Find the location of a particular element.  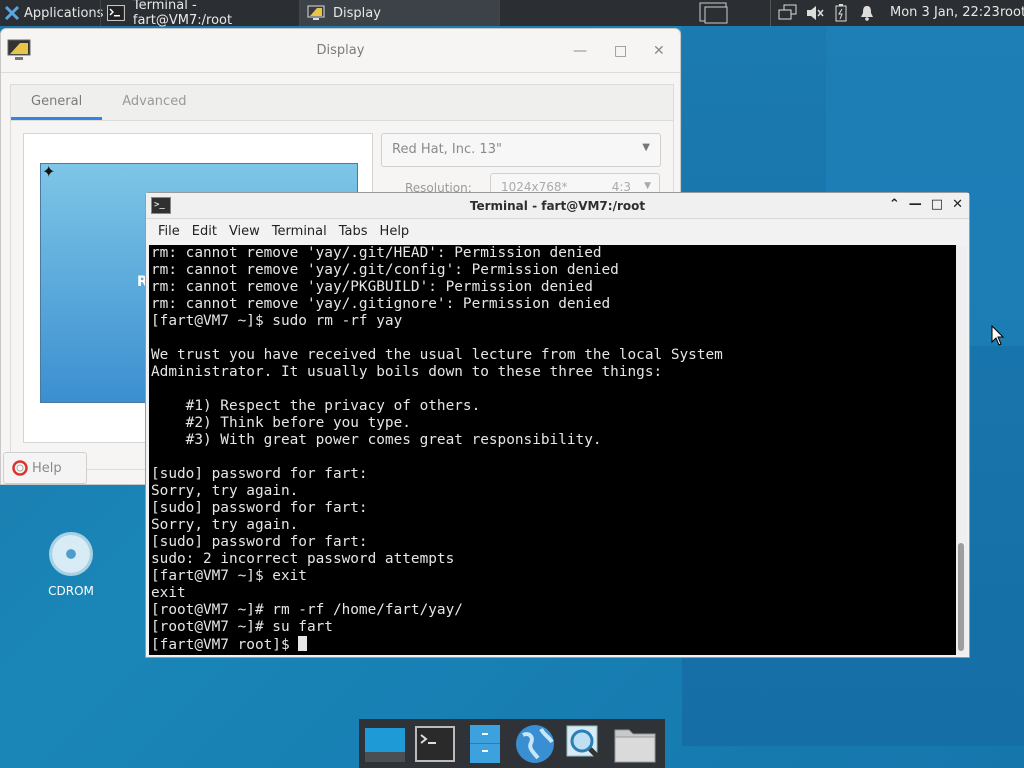

dock-app-finder is located at coordinates (585, 744).